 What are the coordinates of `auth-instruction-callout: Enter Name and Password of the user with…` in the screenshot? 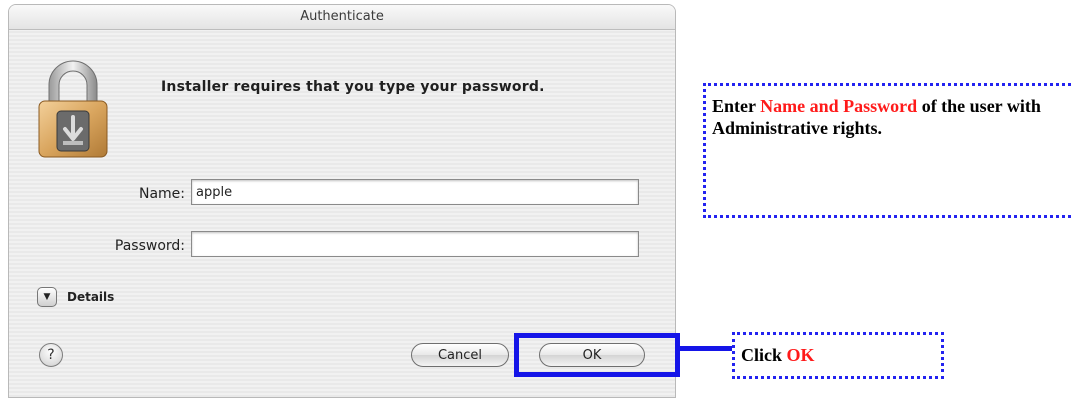 It's located at (887, 150).